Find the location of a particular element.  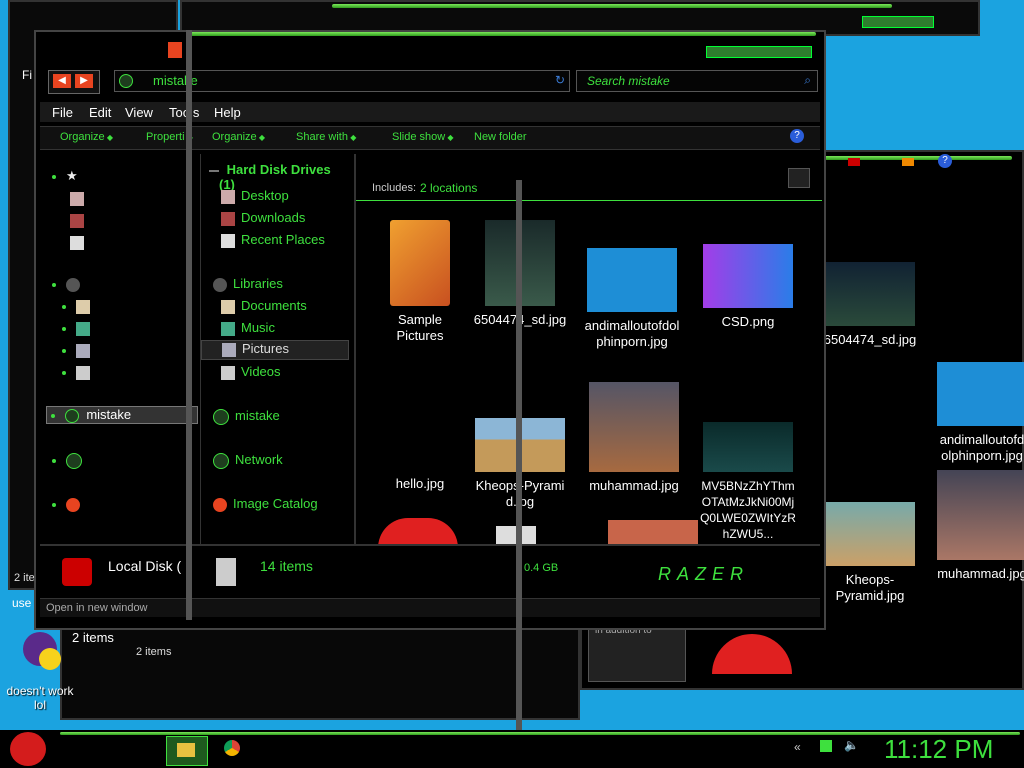

file-item: CSD.png is located at coordinates (748, 287).